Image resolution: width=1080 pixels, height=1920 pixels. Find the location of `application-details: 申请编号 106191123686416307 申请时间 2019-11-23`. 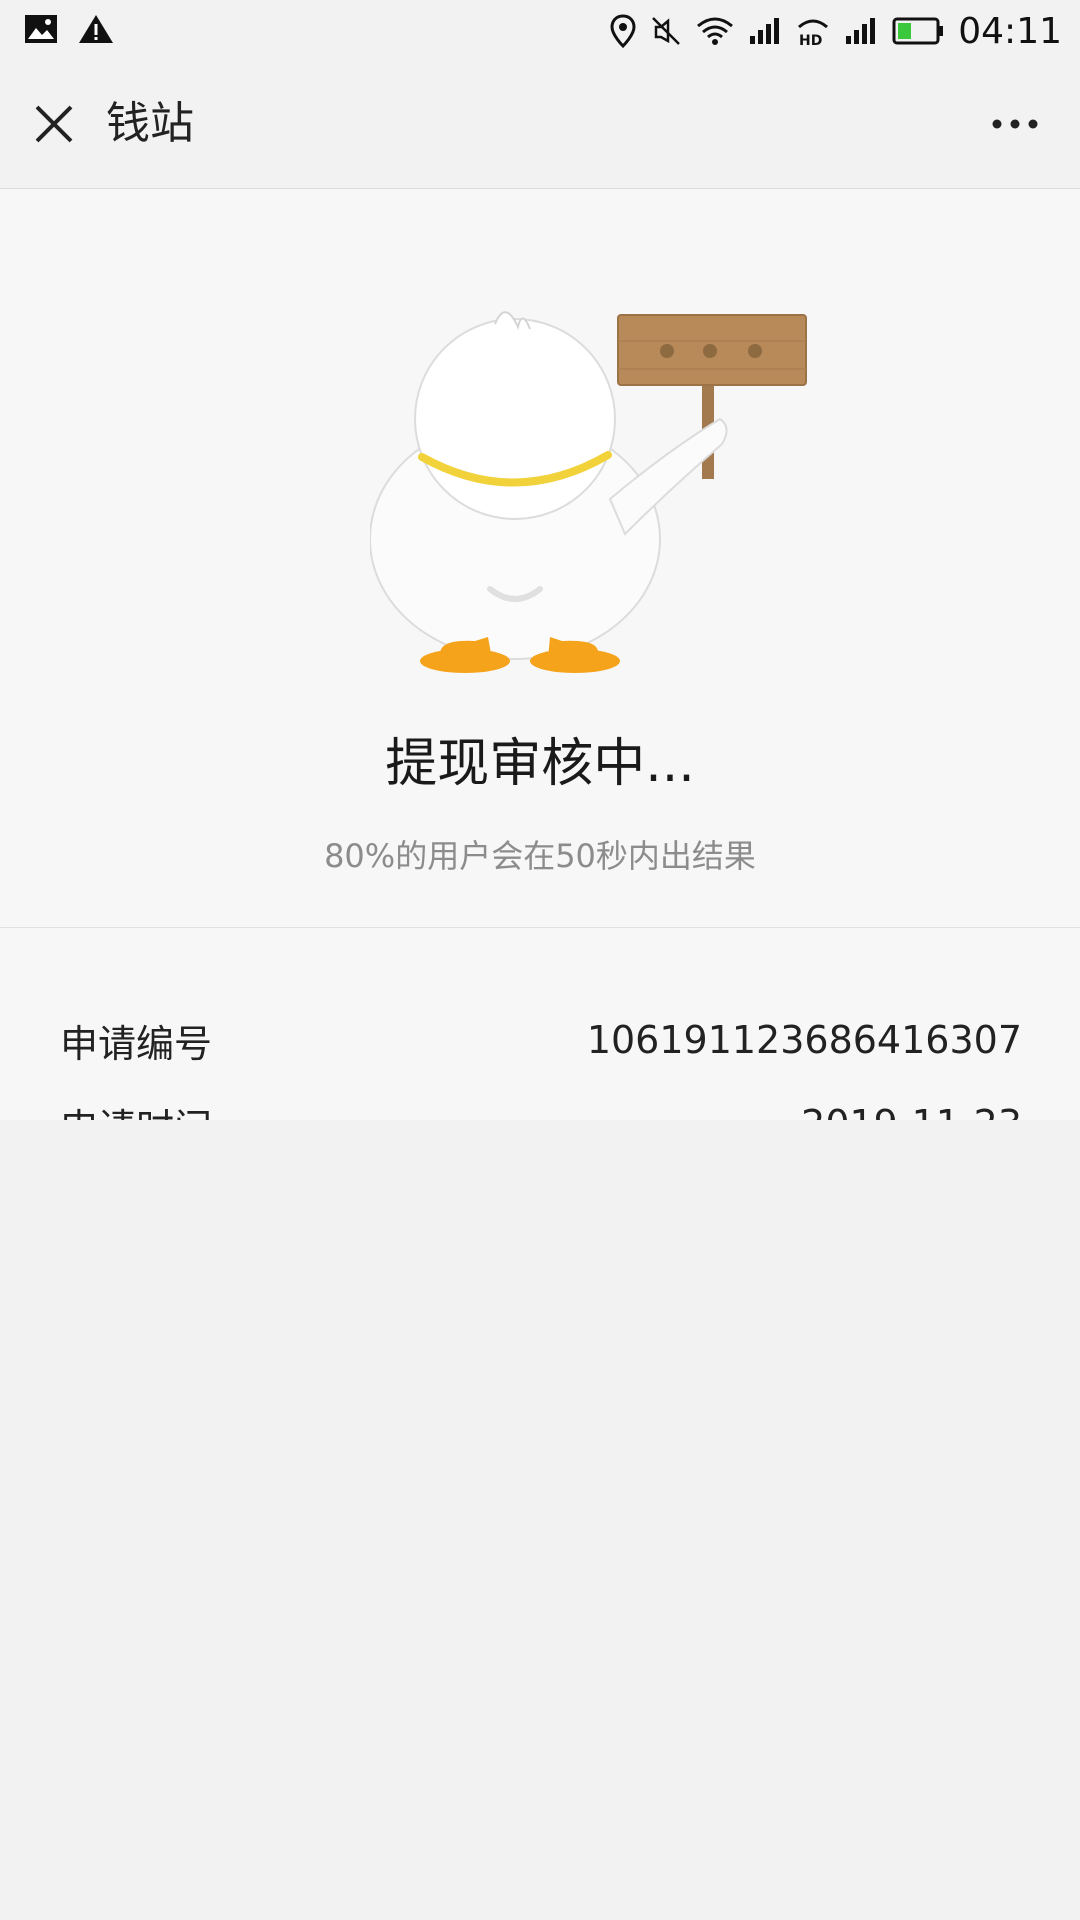

application-details: 申请编号 106191123686416307 申请时间 2019-11-23 is located at coordinates (540, 1024).